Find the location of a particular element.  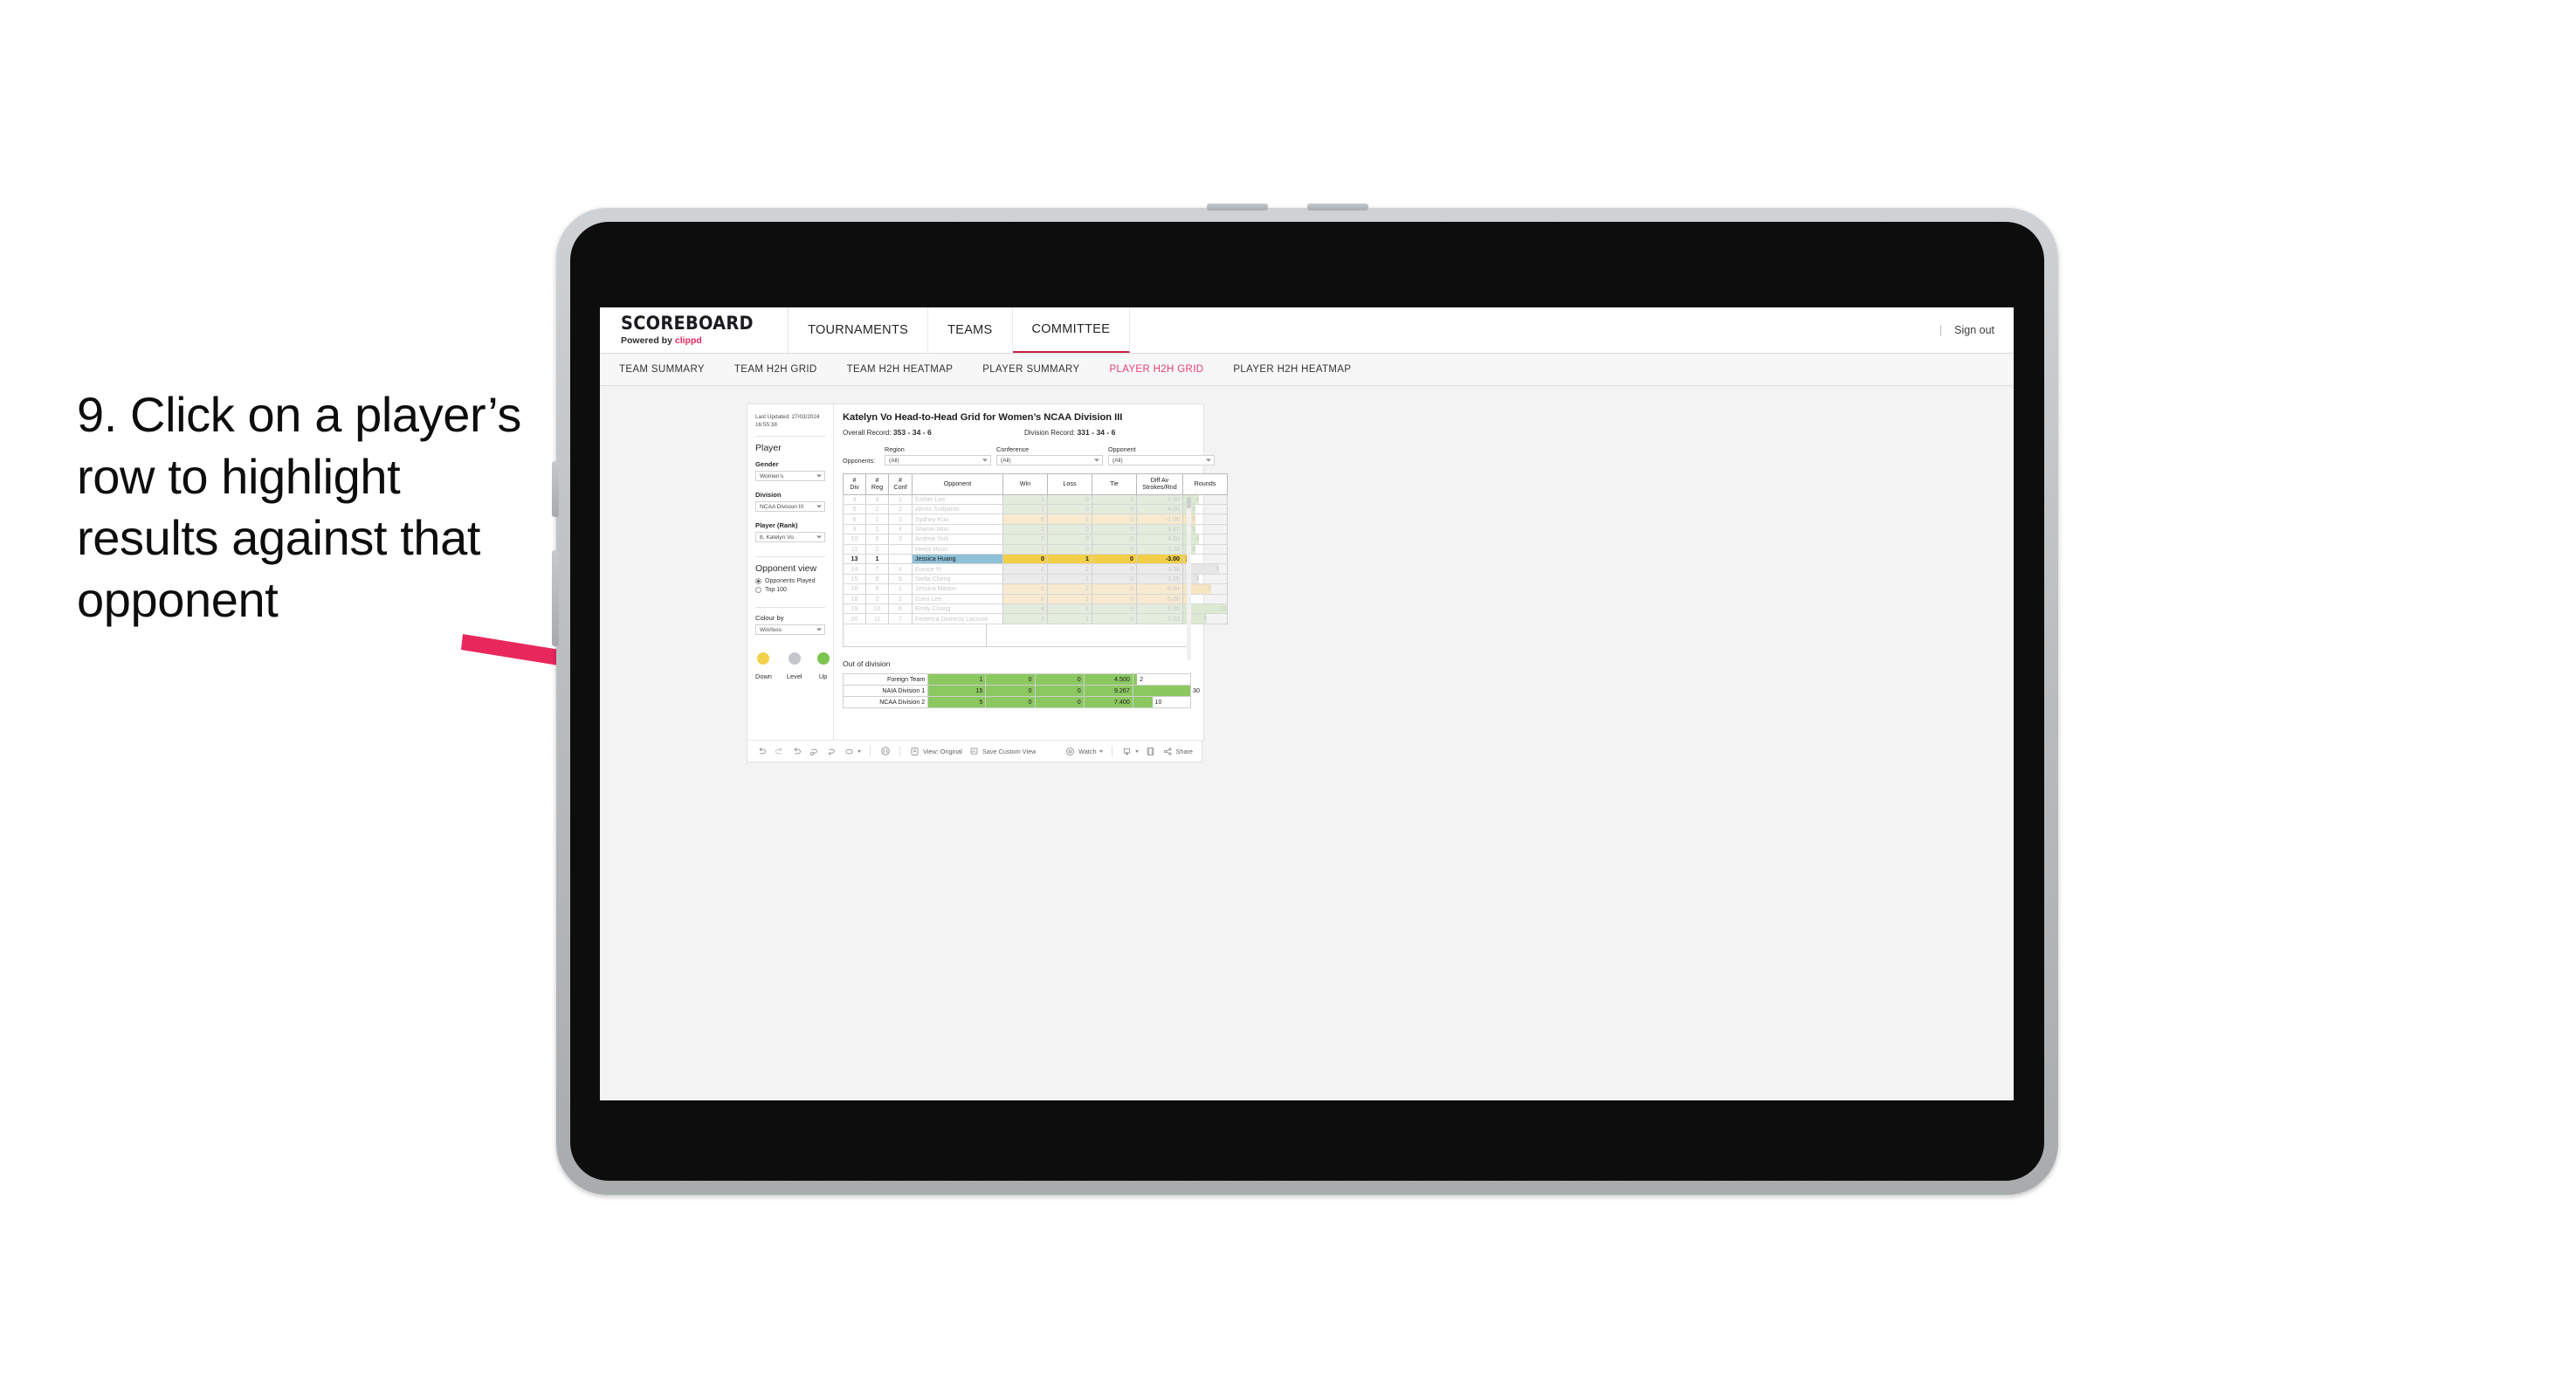

cell-loss: 2 is located at coordinates (1069, 589).